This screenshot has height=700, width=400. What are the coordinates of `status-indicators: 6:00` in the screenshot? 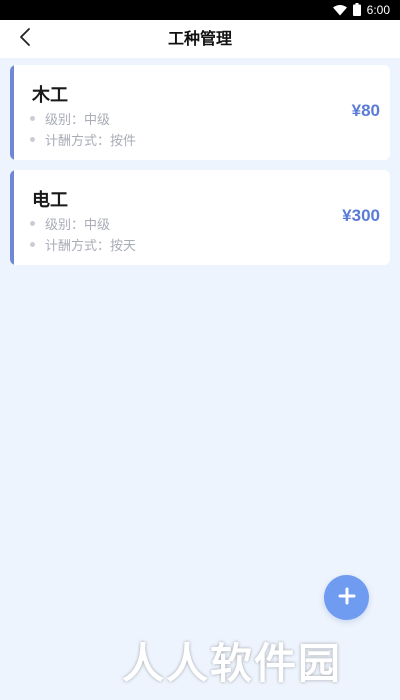 It's located at (361, 10).